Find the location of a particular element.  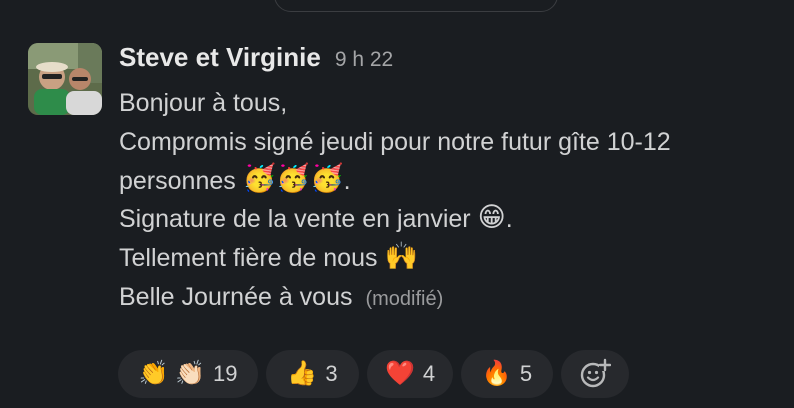

message-header: Steve et Virginie 9 h 22 is located at coordinates (256, 60).